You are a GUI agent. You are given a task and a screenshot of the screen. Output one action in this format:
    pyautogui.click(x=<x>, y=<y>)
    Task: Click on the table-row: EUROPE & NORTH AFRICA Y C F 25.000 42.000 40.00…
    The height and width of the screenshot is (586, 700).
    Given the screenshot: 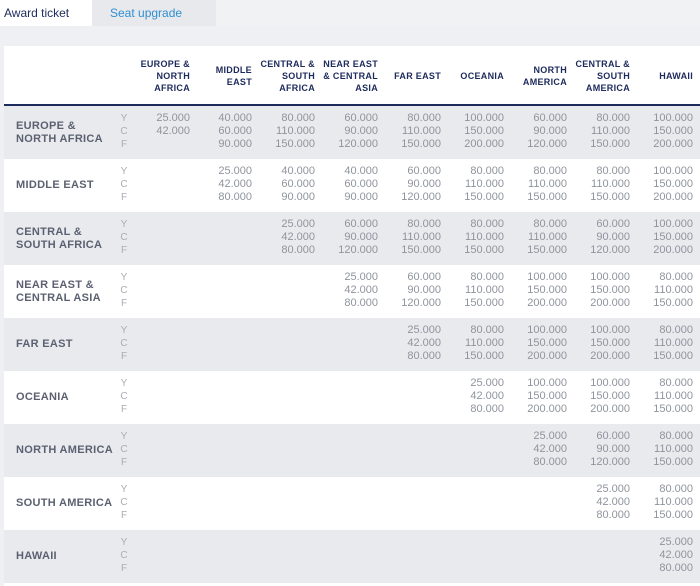 What is the action you would take?
    pyautogui.click(x=352, y=132)
    